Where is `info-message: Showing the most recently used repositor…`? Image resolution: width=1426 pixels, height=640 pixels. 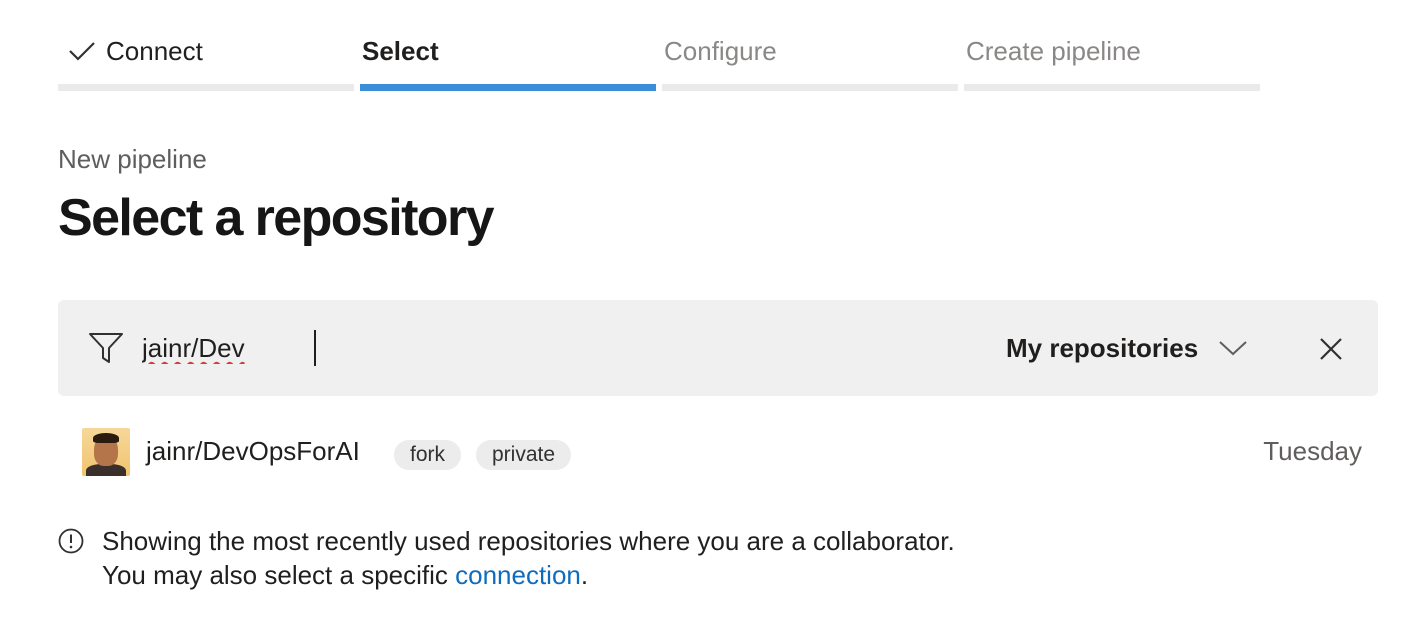 info-message: Showing the most recently used repositor… is located at coordinates (528, 558).